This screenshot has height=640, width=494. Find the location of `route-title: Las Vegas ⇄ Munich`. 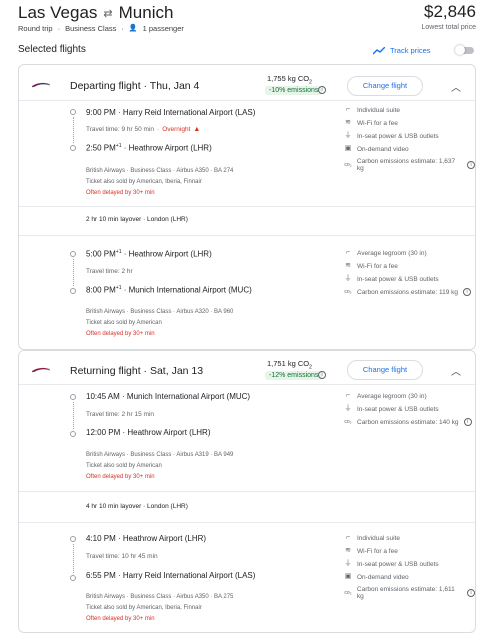

route-title: Las Vegas ⇄ Munich is located at coordinates (95, 13).